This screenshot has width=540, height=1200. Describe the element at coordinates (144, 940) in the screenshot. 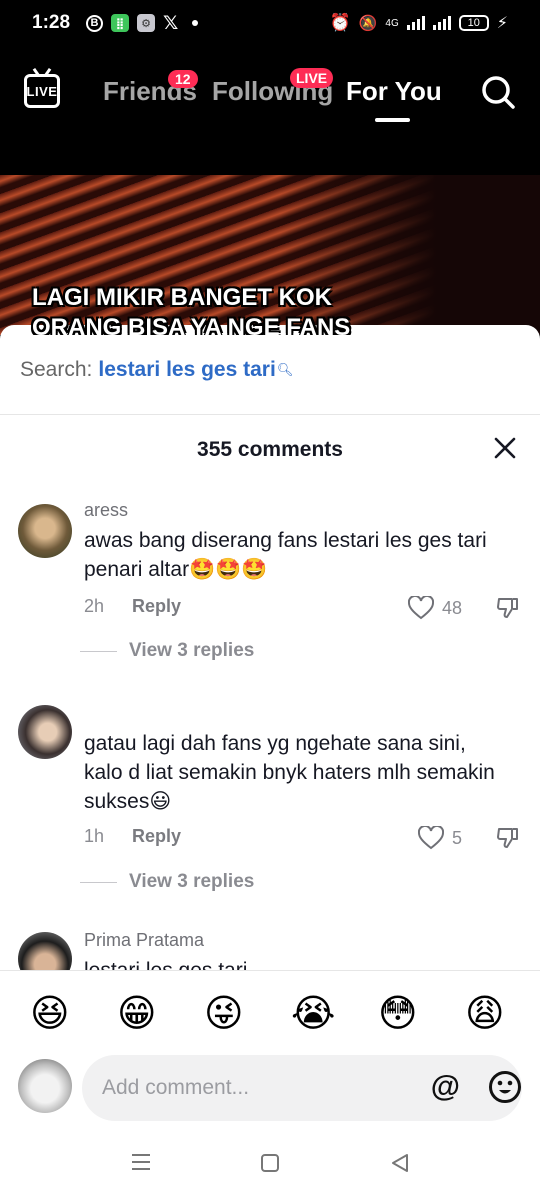

I see `comment-author: Prima Pratama` at that location.